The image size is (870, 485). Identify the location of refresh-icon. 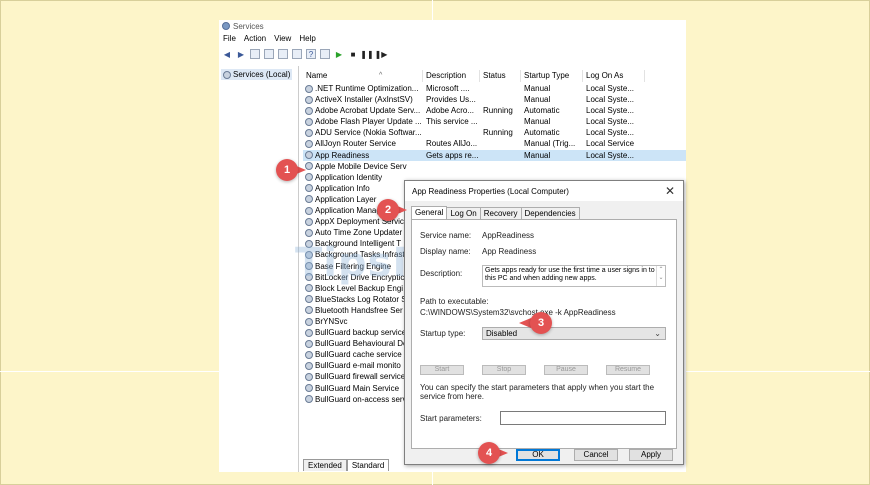
(283, 54).